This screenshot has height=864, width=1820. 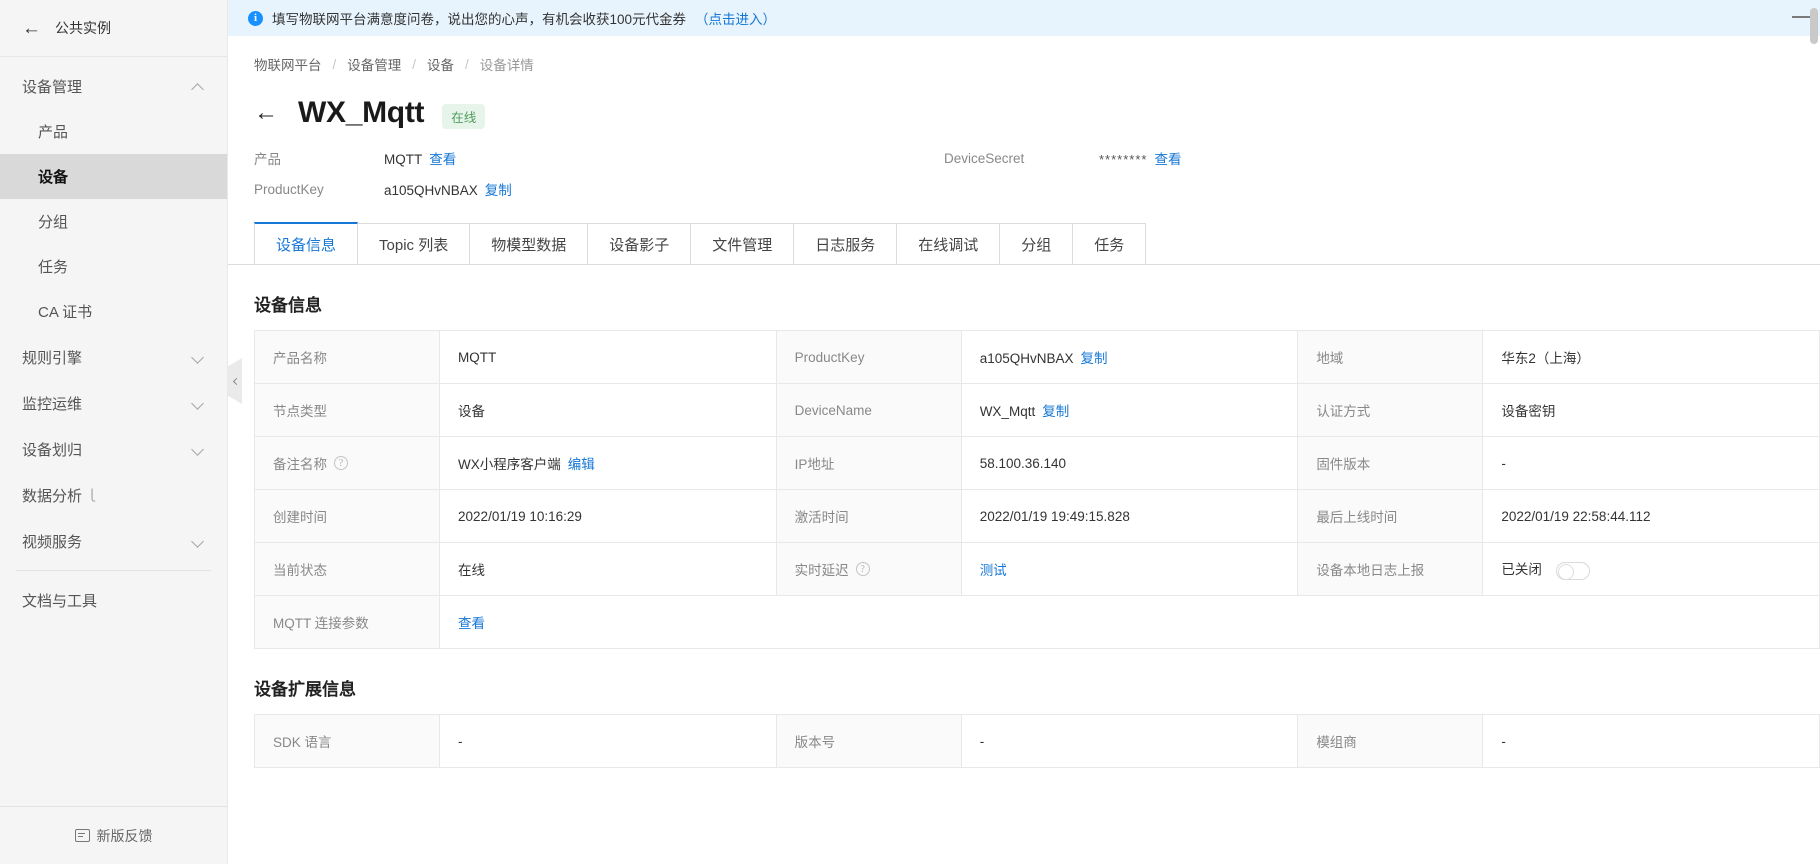 I want to click on cell-value-ip-address: 58.100.36.140, so click(x=1129, y=463).